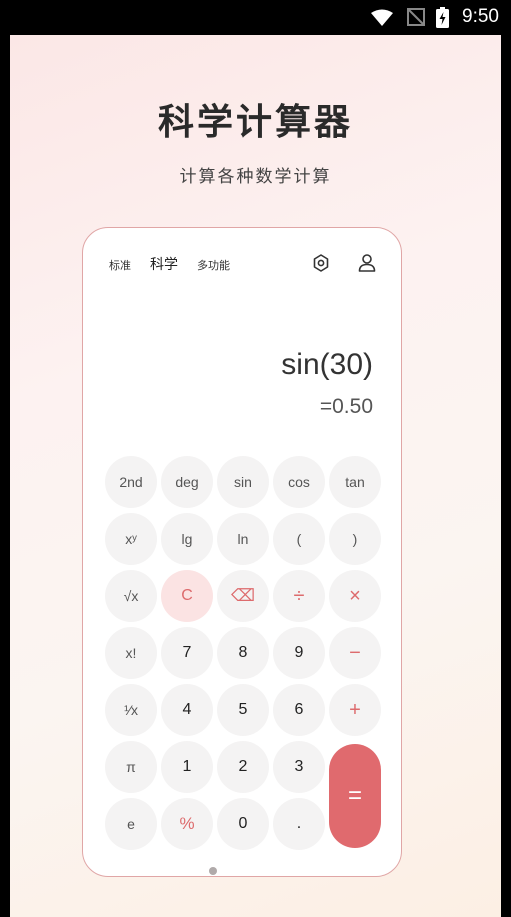 Image resolution: width=511 pixels, height=917 pixels. Describe the element at coordinates (131, 824) in the screenshot. I see `key-e: e` at that location.